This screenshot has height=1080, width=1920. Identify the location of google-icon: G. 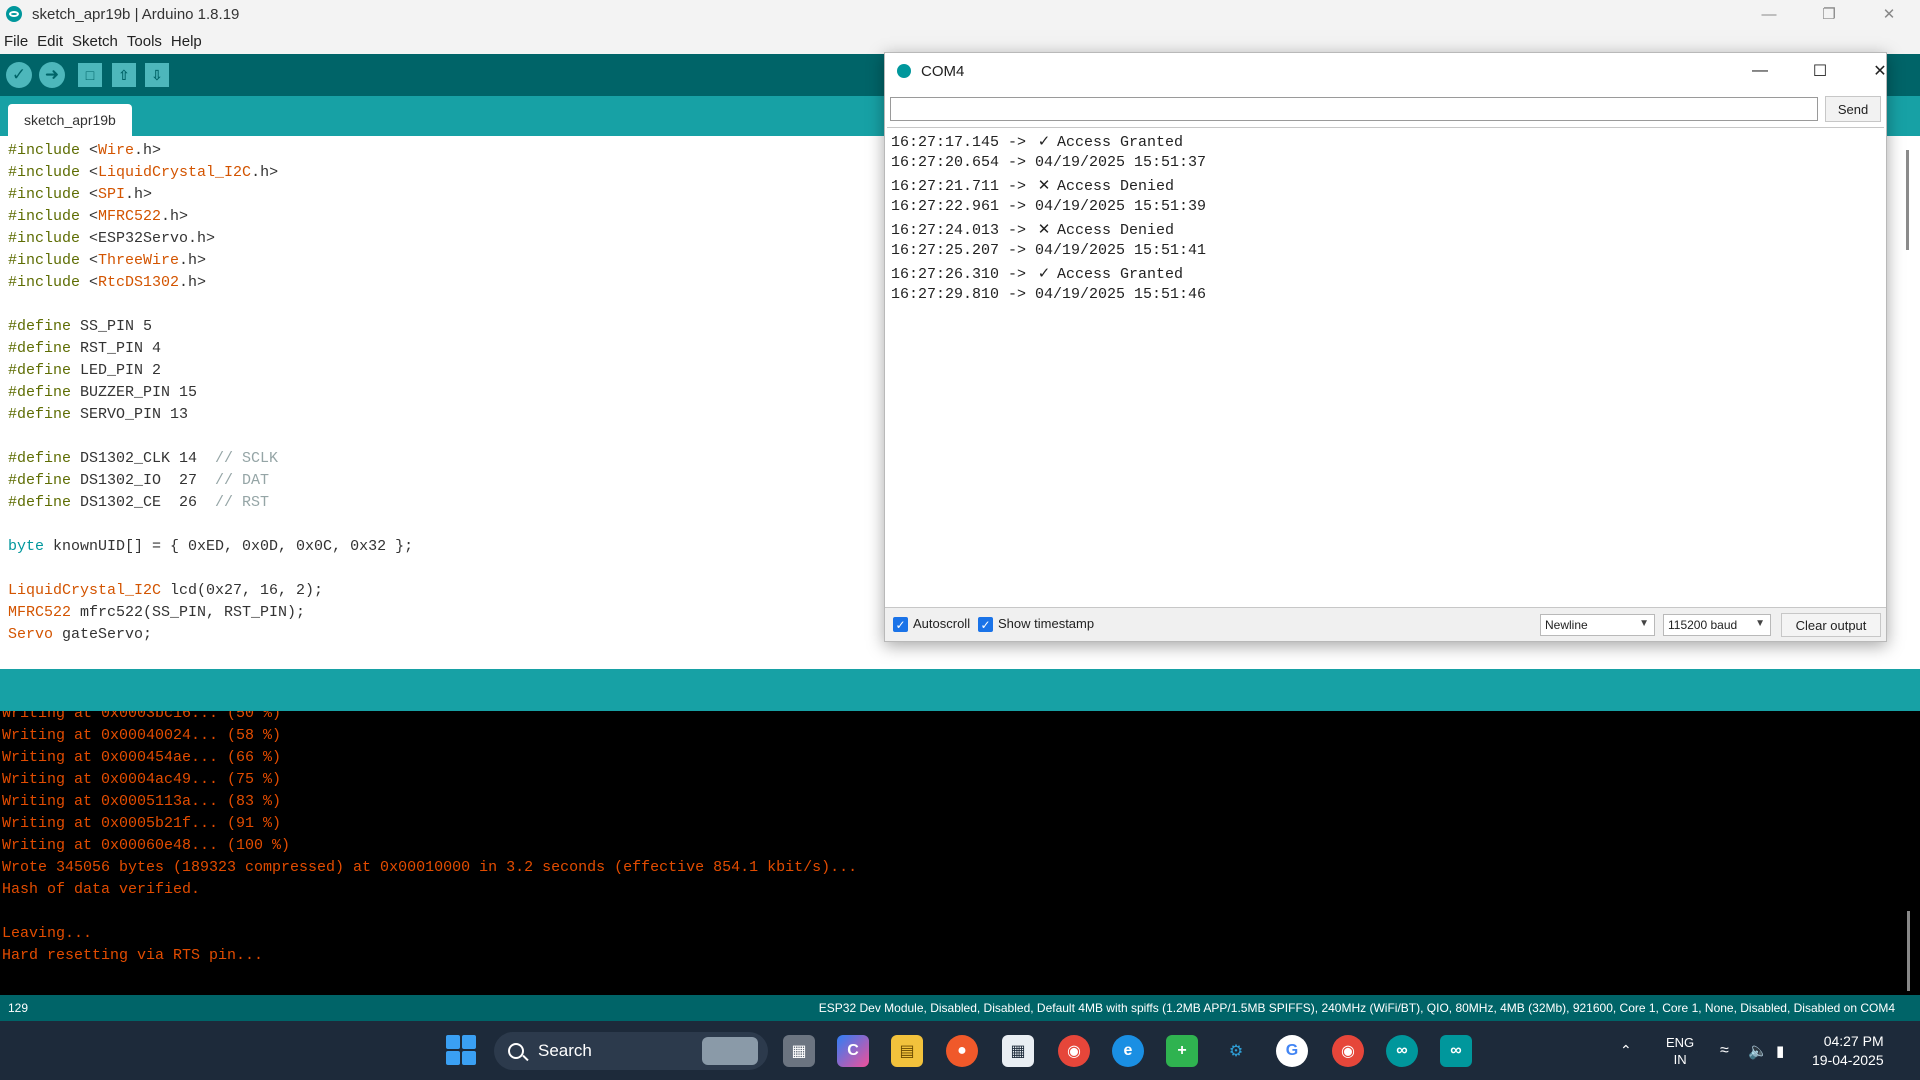
(1292, 1051).